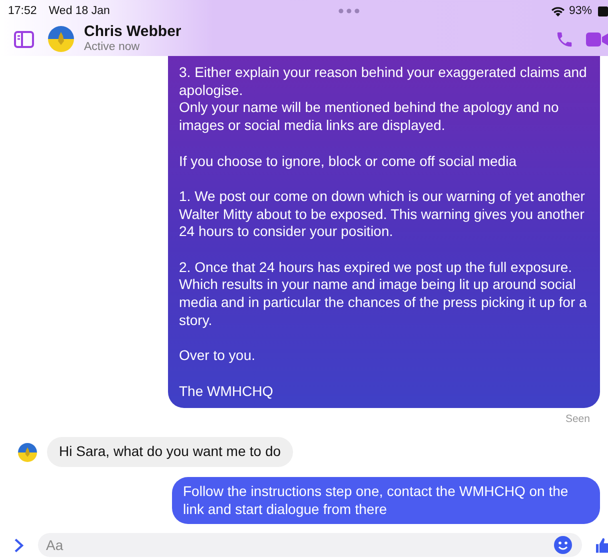 The image size is (608, 558). What do you see at coordinates (602, 545) in the screenshot?
I see `thumbs-up-icon` at bounding box center [602, 545].